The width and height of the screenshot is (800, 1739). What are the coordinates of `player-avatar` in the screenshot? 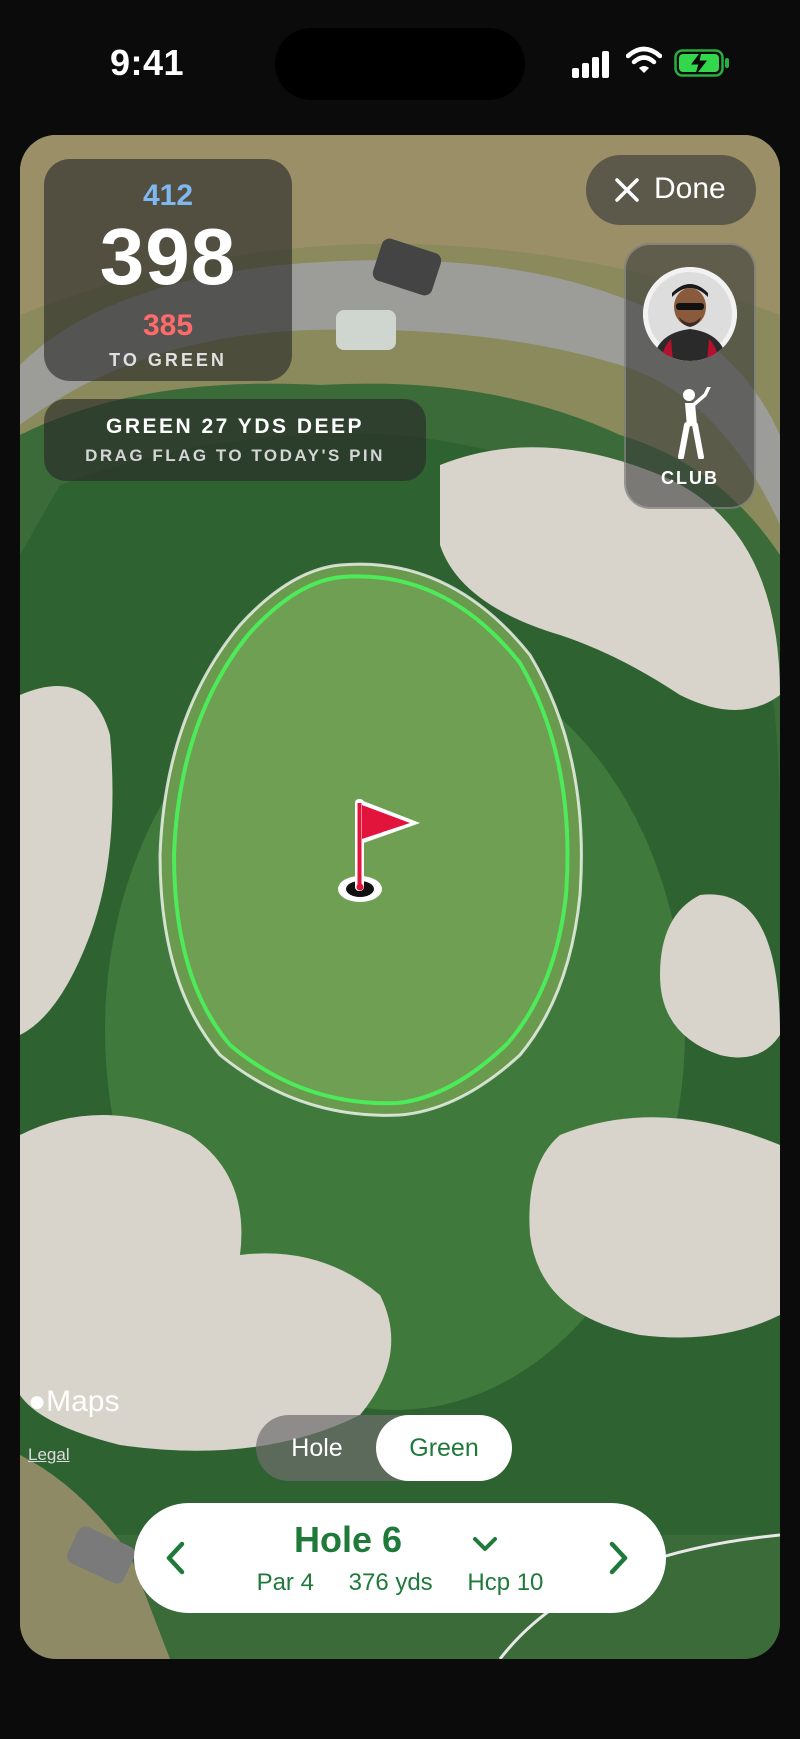 It's located at (690, 314).